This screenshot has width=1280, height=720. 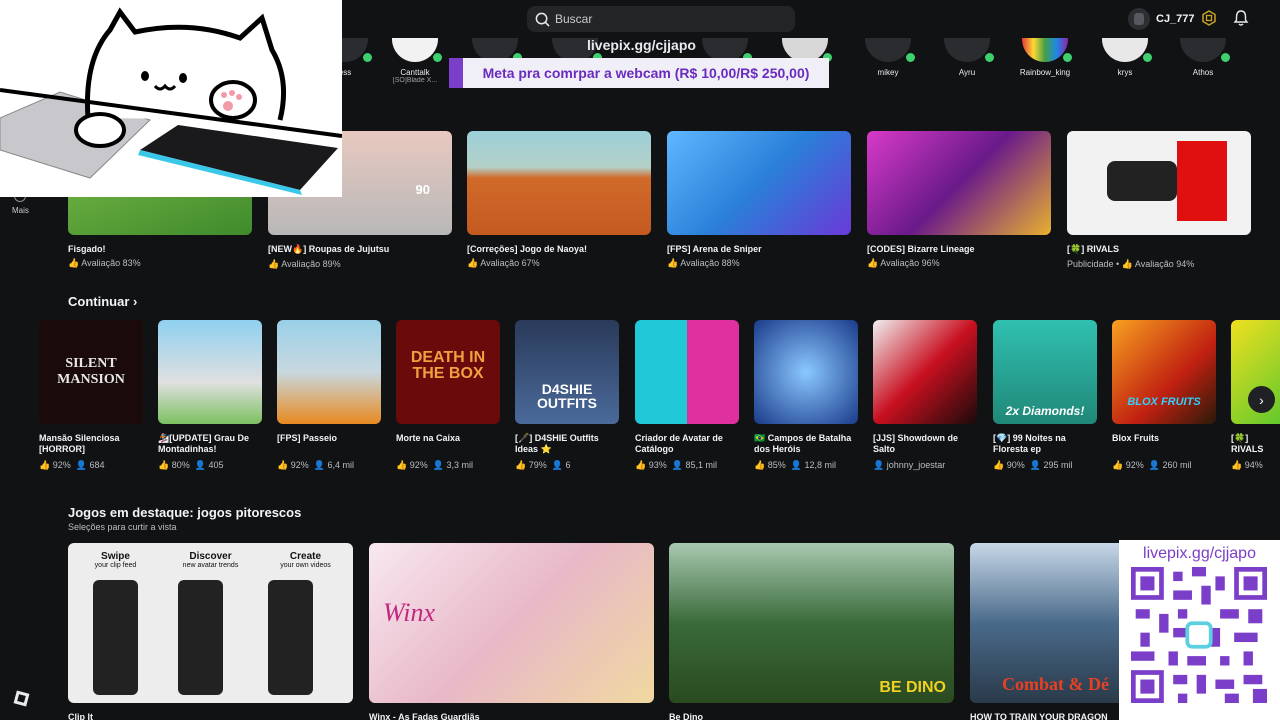 What do you see at coordinates (909, 465) in the screenshot?
I see `game-creator: 👤 johnny_joestar` at bounding box center [909, 465].